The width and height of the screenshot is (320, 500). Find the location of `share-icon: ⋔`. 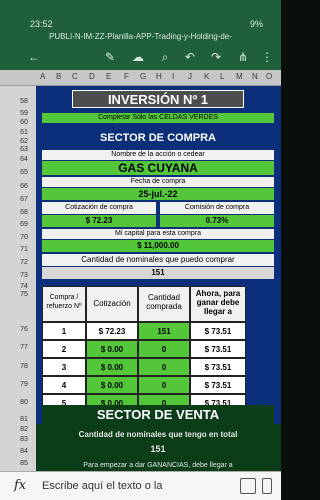

share-icon: ⋔ is located at coordinates (243, 57).